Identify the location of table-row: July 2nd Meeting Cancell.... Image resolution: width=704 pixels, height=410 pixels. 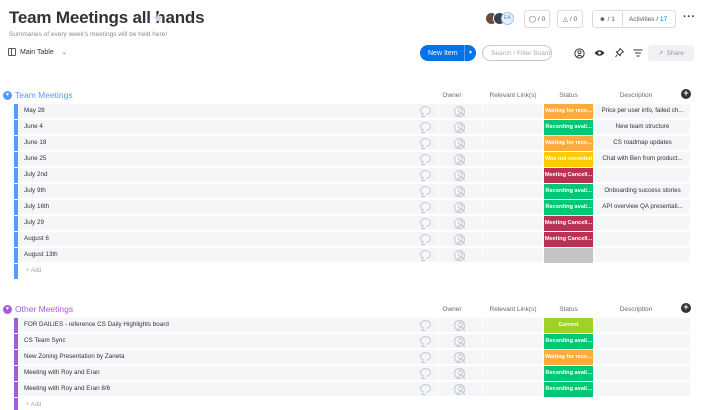
(352, 175).